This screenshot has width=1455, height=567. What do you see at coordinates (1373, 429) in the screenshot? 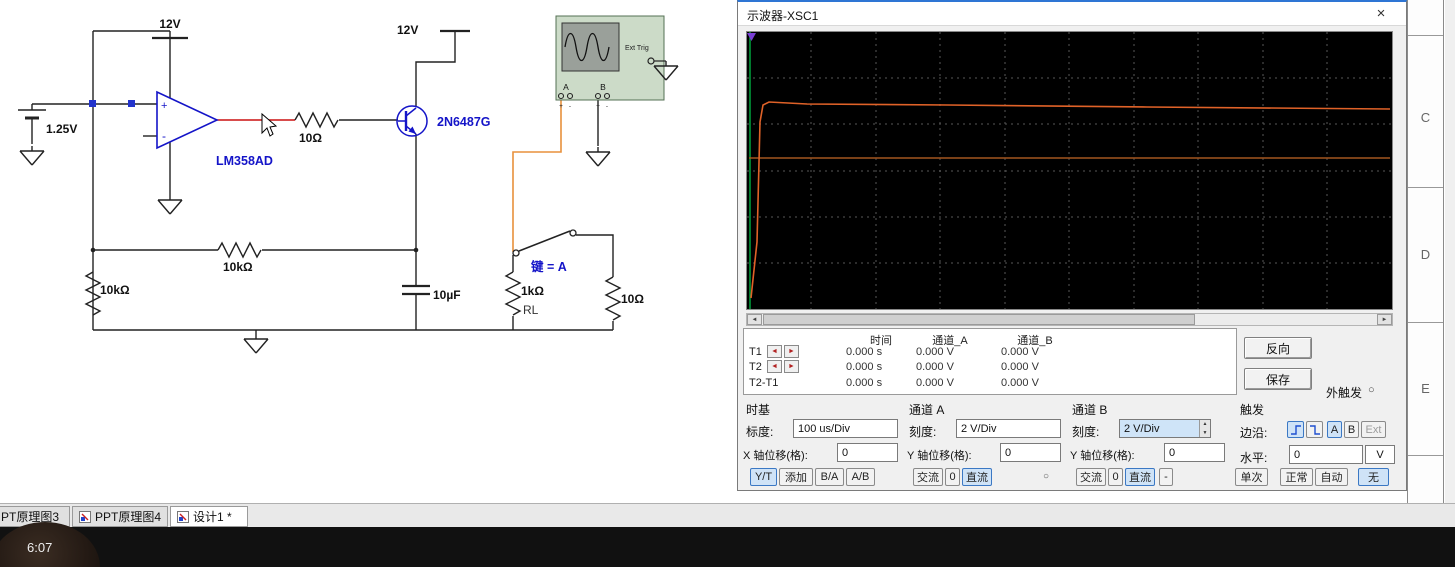
I see `trigger-source-ext-button: Ext` at bounding box center [1373, 429].